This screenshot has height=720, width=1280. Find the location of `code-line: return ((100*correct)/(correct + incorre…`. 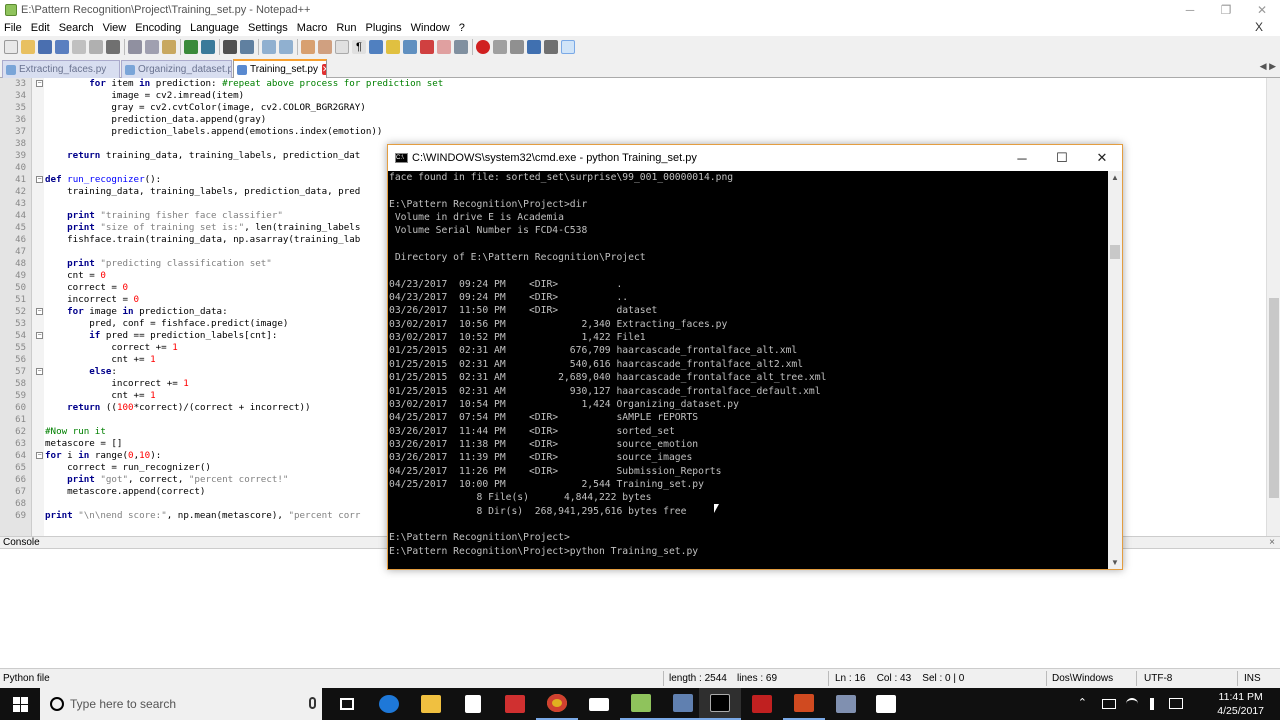

code-line: return ((100*correct)/(correct + incorre… is located at coordinates (177, 408).